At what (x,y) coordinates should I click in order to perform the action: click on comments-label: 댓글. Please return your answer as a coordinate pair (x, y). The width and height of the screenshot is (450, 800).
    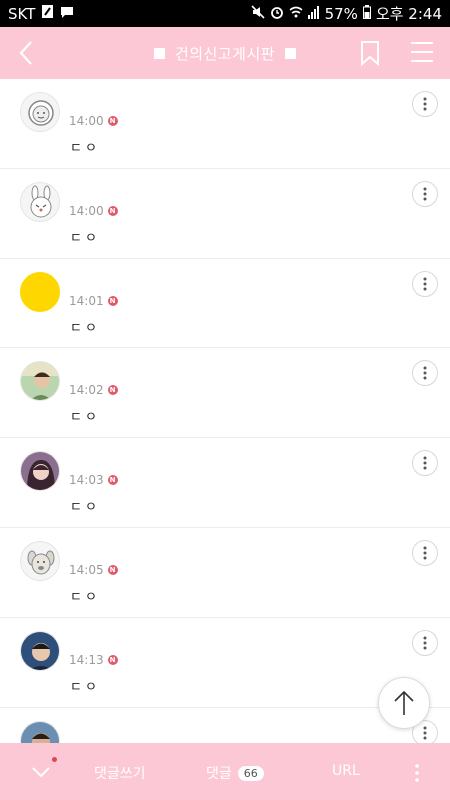
    Looking at the image, I should click on (219, 774).